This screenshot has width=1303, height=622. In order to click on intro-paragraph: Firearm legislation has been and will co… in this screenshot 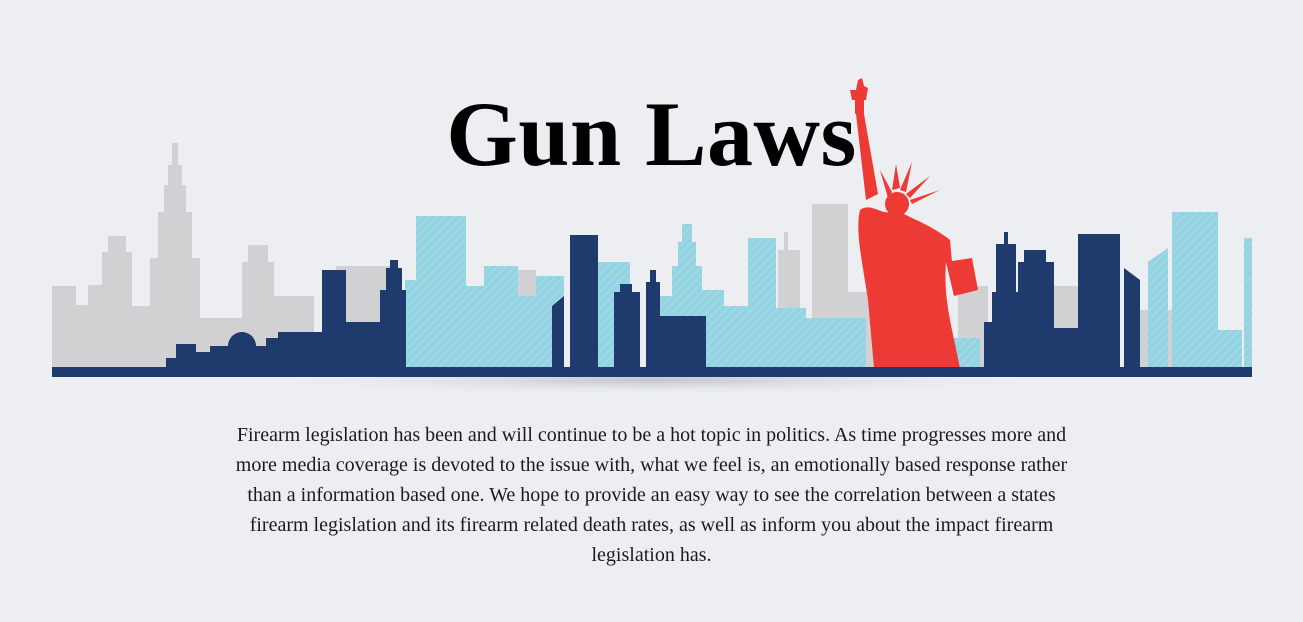, I will do `click(651, 495)`.